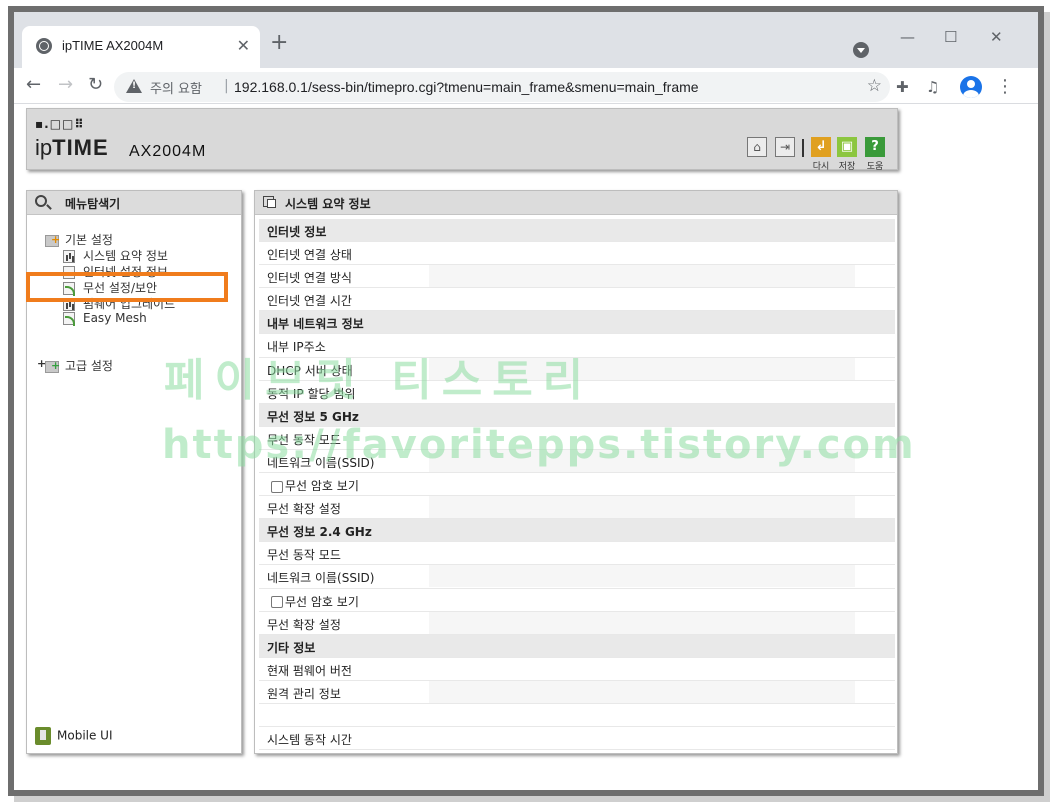  Describe the element at coordinates (785, 147) in the screenshot. I see `logout-icon: ⇥` at that location.